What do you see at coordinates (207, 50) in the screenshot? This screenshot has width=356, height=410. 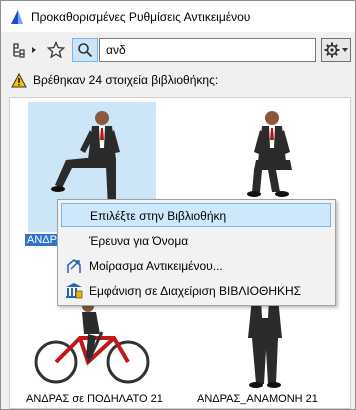 I see `search-input` at bounding box center [207, 50].